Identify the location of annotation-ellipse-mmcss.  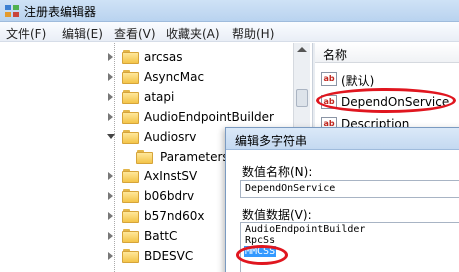
(262, 255).